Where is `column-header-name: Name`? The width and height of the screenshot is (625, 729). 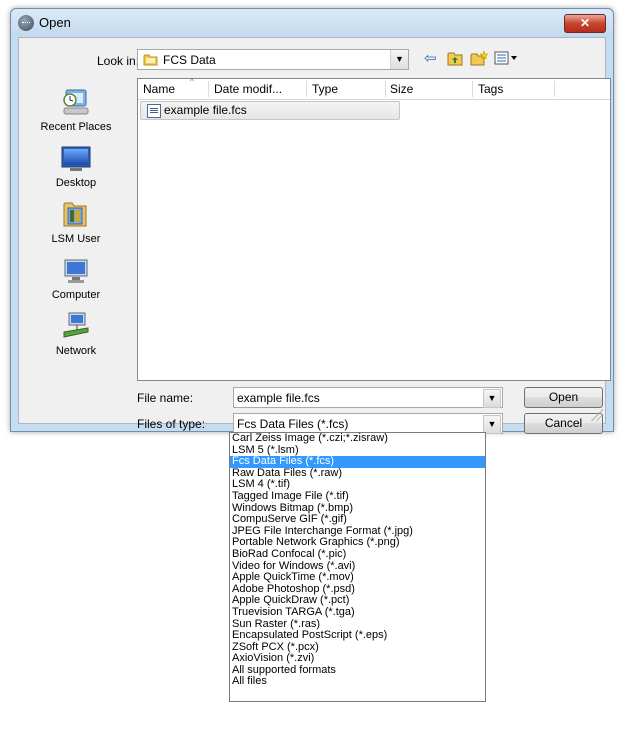
column-header-name: Name is located at coordinates (159, 89).